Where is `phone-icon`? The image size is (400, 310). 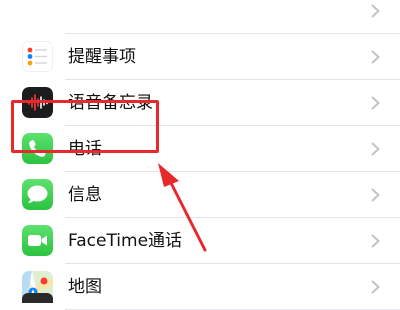 phone-icon is located at coordinates (37, 148).